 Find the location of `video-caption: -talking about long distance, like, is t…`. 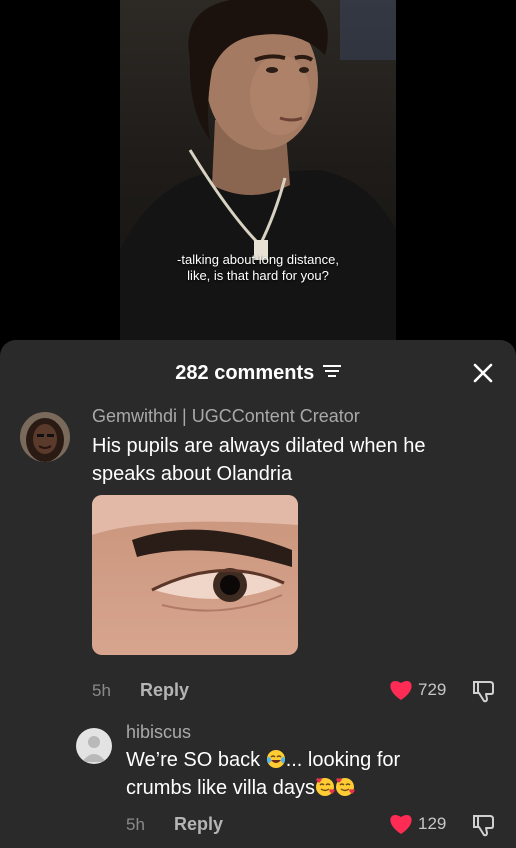

video-caption: -talking about long distance, like, is t… is located at coordinates (258, 268).